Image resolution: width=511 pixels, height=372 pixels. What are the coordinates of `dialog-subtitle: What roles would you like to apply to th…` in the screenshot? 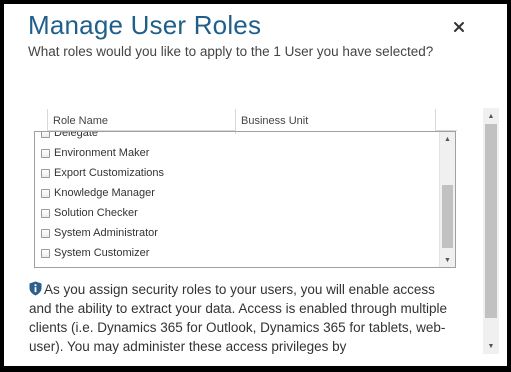 It's located at (231, 51).